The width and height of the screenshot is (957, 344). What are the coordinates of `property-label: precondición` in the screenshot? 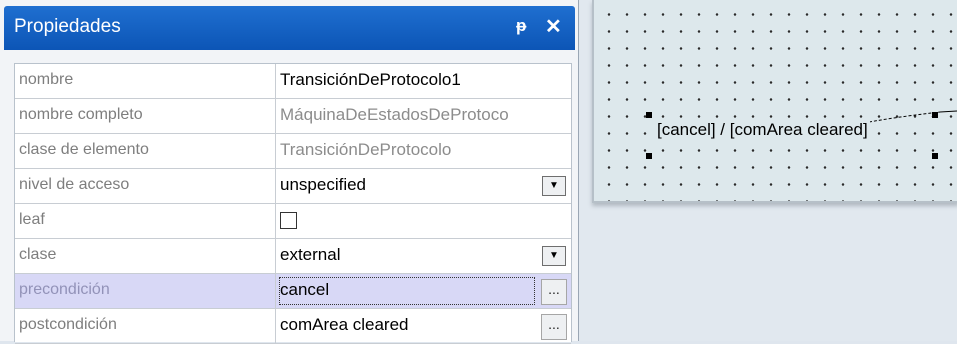 It's located at (64, 289).